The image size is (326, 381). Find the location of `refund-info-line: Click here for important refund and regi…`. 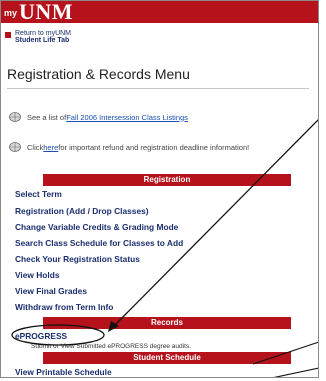

refund-info-line: Click here for important refund and regi… is located at coordinates (129, 147).